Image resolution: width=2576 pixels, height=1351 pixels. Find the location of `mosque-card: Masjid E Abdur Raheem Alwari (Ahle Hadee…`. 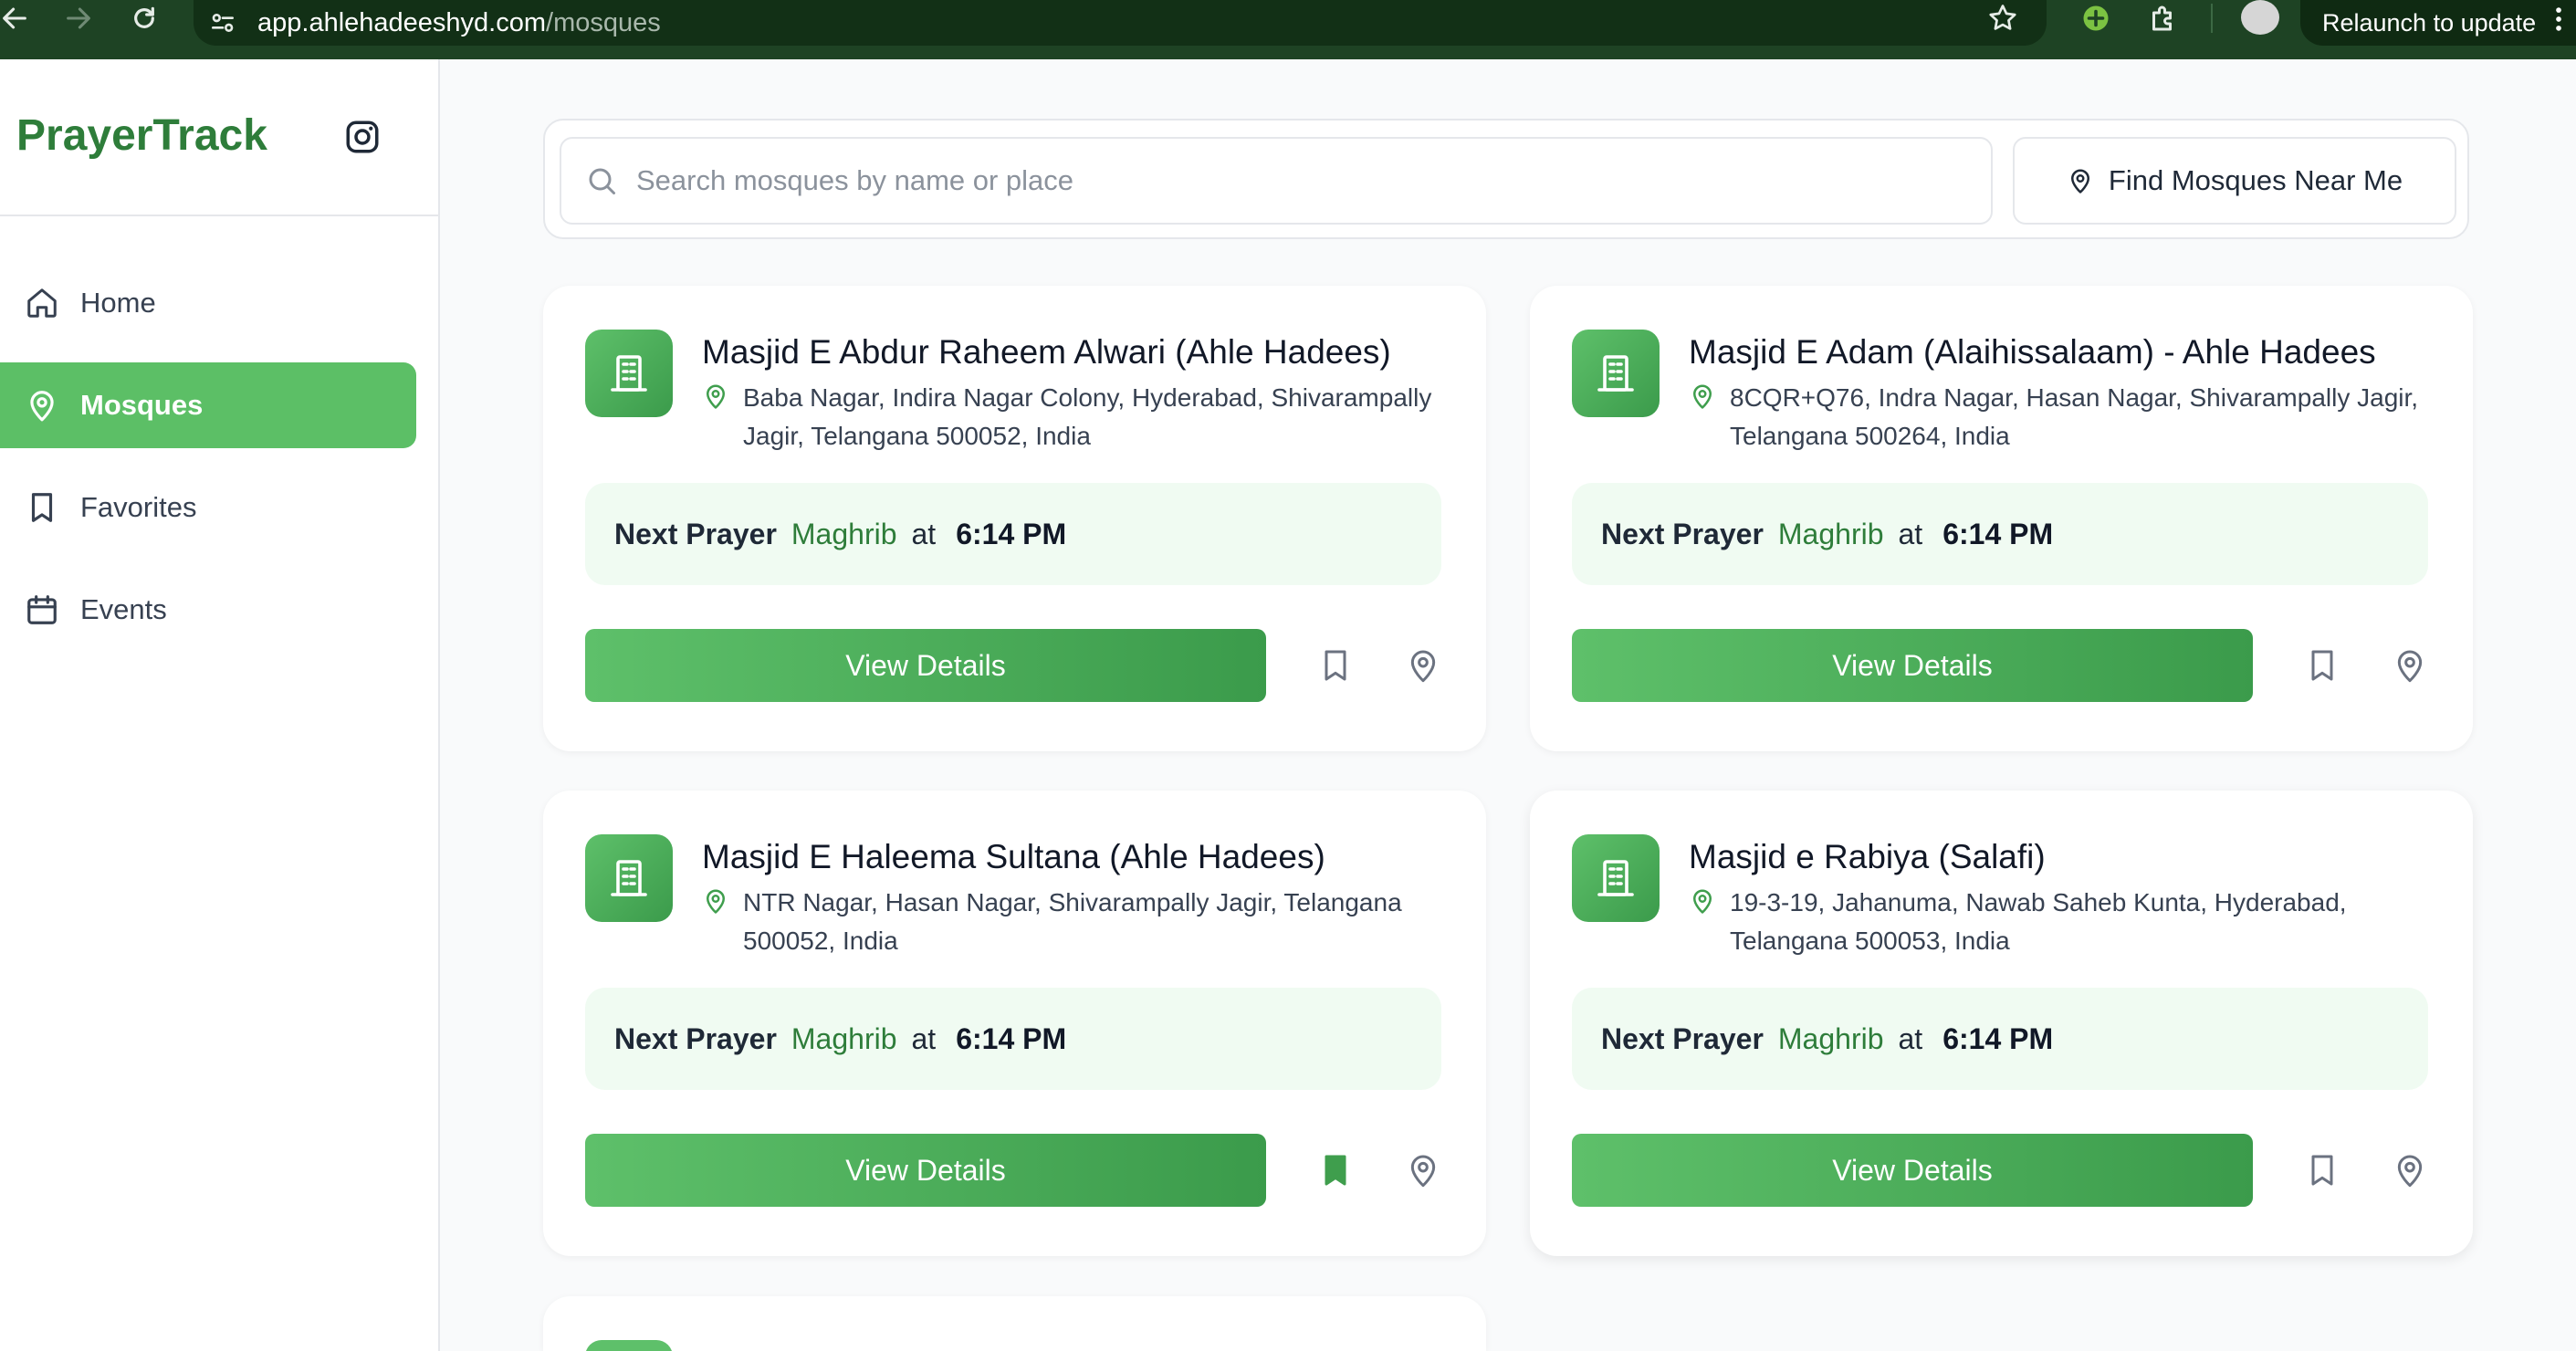

mosque-card: Masjid E Abdur Raheem Alwari (Ahle Hadee… is located at coordinates (1015, 518).